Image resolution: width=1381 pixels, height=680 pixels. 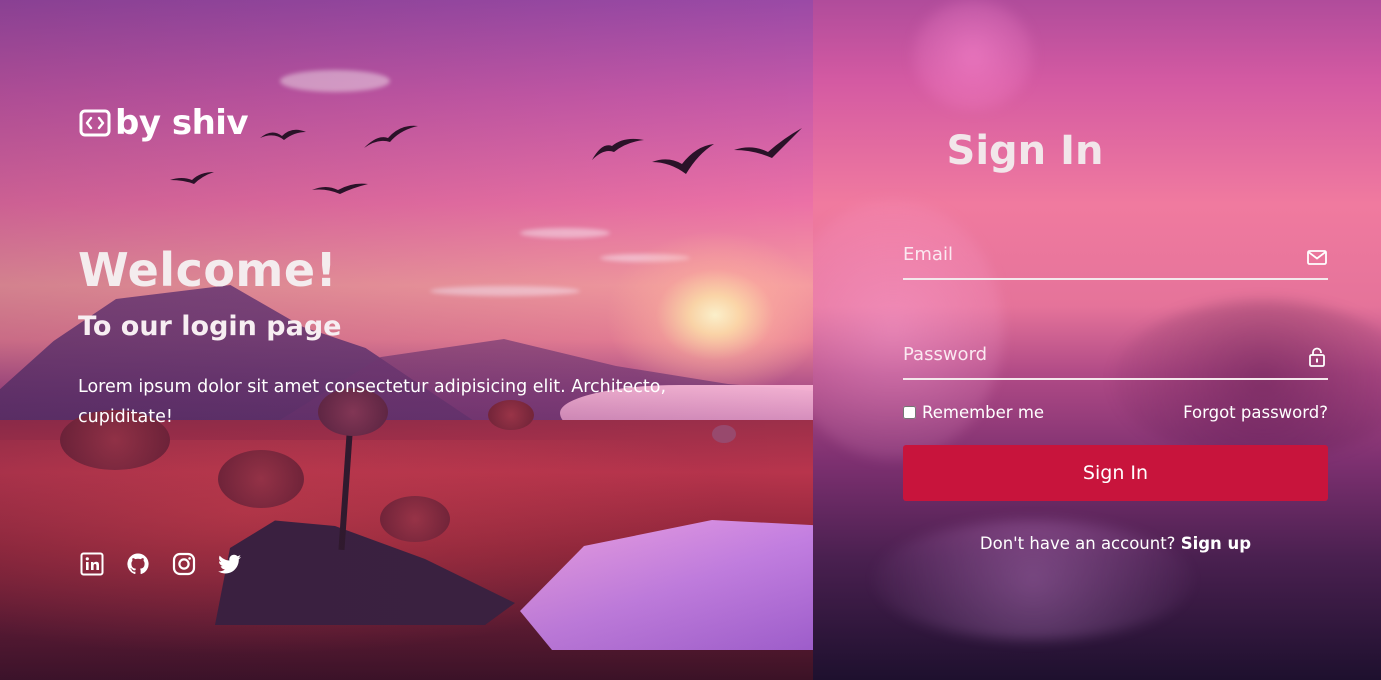 I want to click on github-icon, so click(x=138, y=564).